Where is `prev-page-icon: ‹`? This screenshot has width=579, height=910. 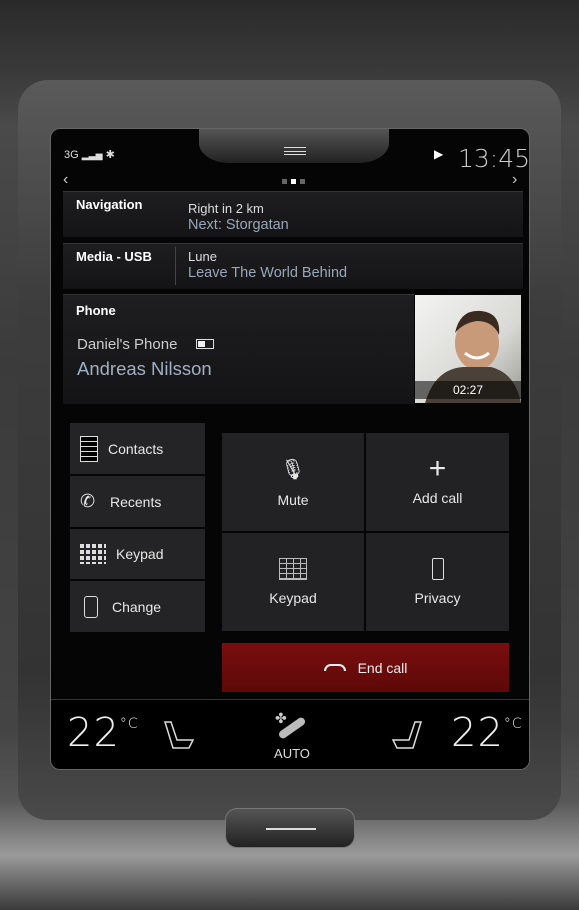
prev-page-icon: ‹ is located at coordinates (65, 180).